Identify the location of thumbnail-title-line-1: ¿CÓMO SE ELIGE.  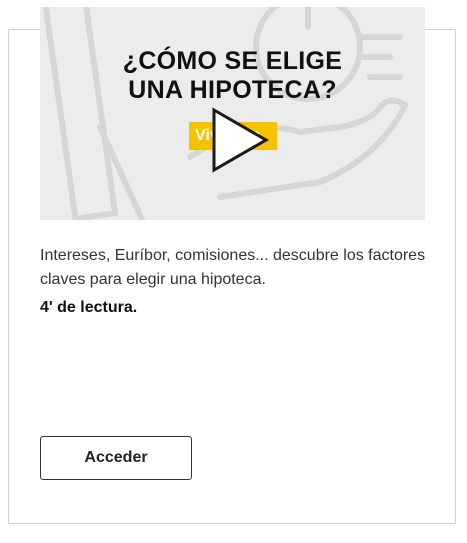
(232, 61).